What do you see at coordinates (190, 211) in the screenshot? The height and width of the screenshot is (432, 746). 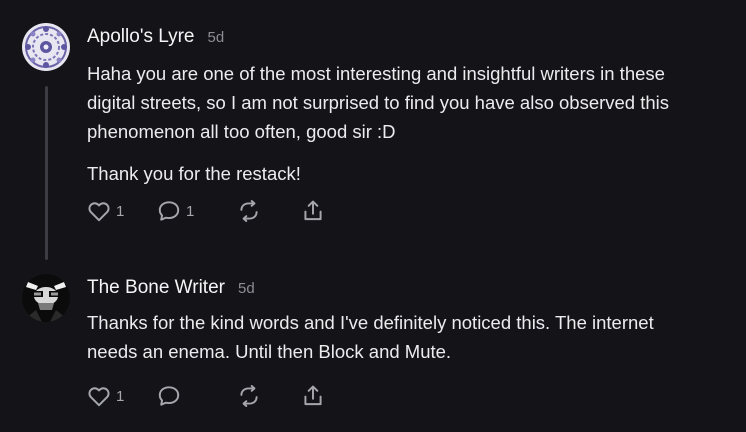 I see `reply-count: 1` at bounding box center [190, 211].